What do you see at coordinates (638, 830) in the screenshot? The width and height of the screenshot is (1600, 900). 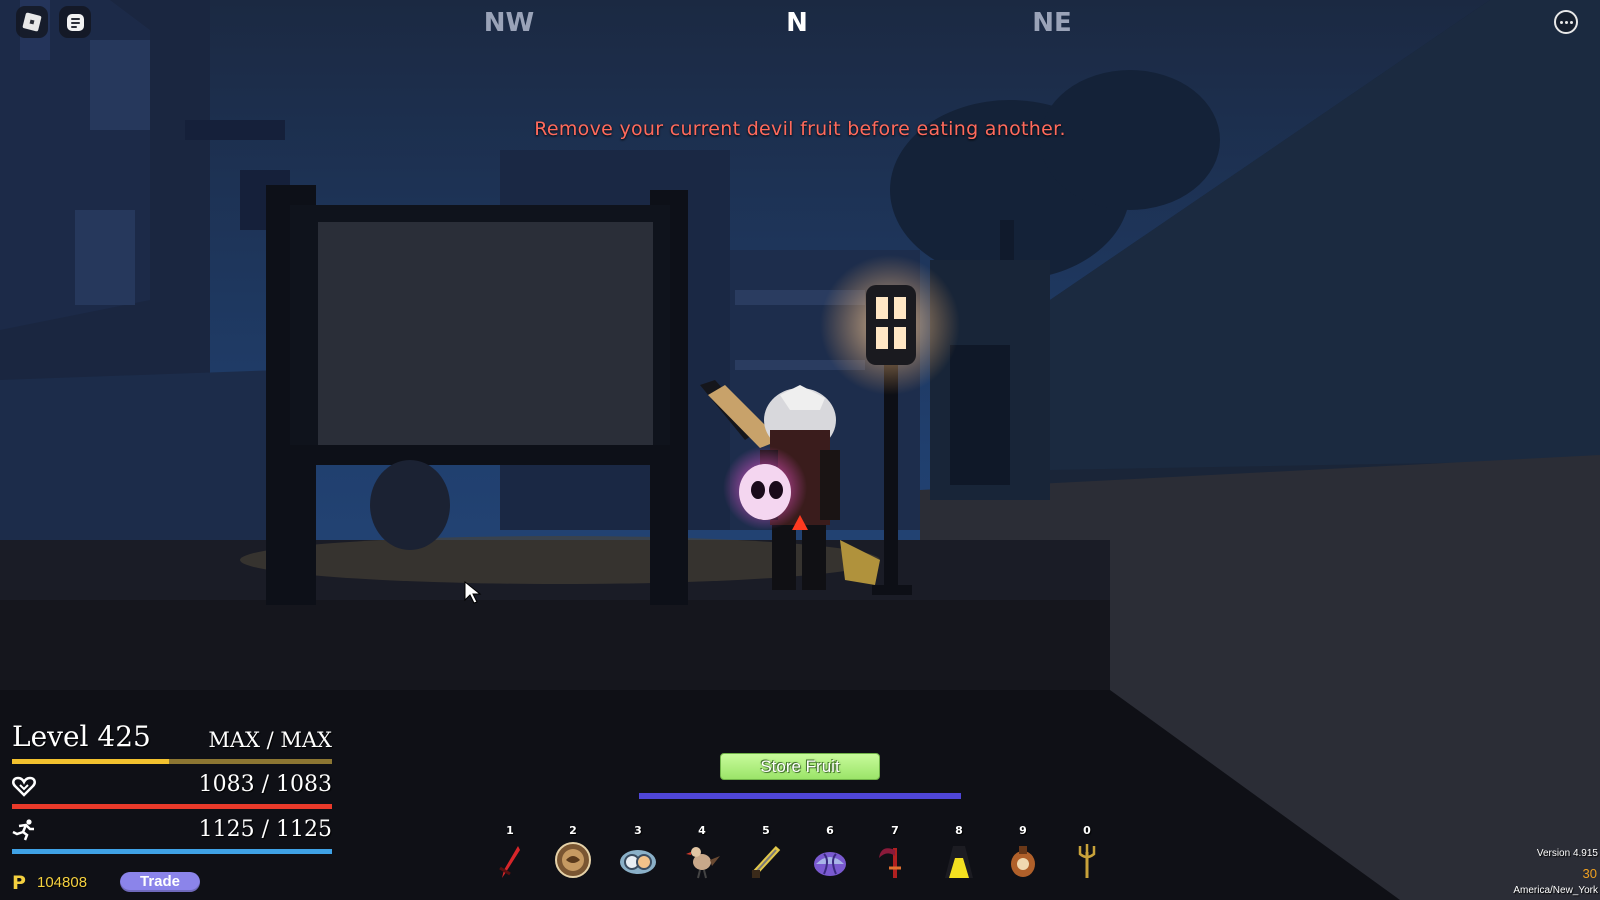 I see `hotbar-slot-key: 3` at bounding box center [638, 830].